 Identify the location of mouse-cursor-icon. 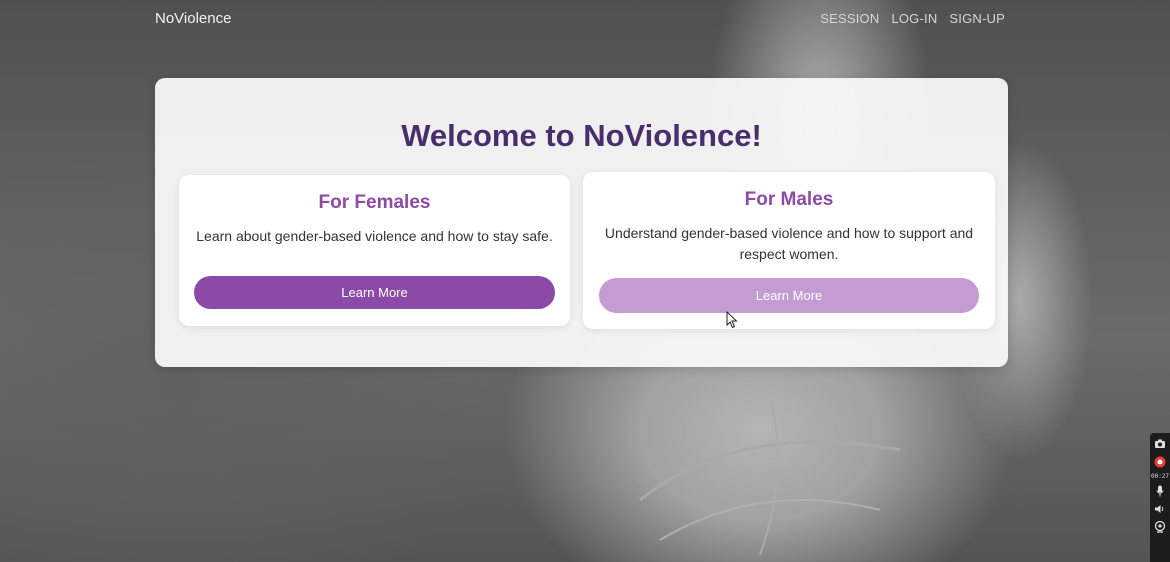
(732, 320).